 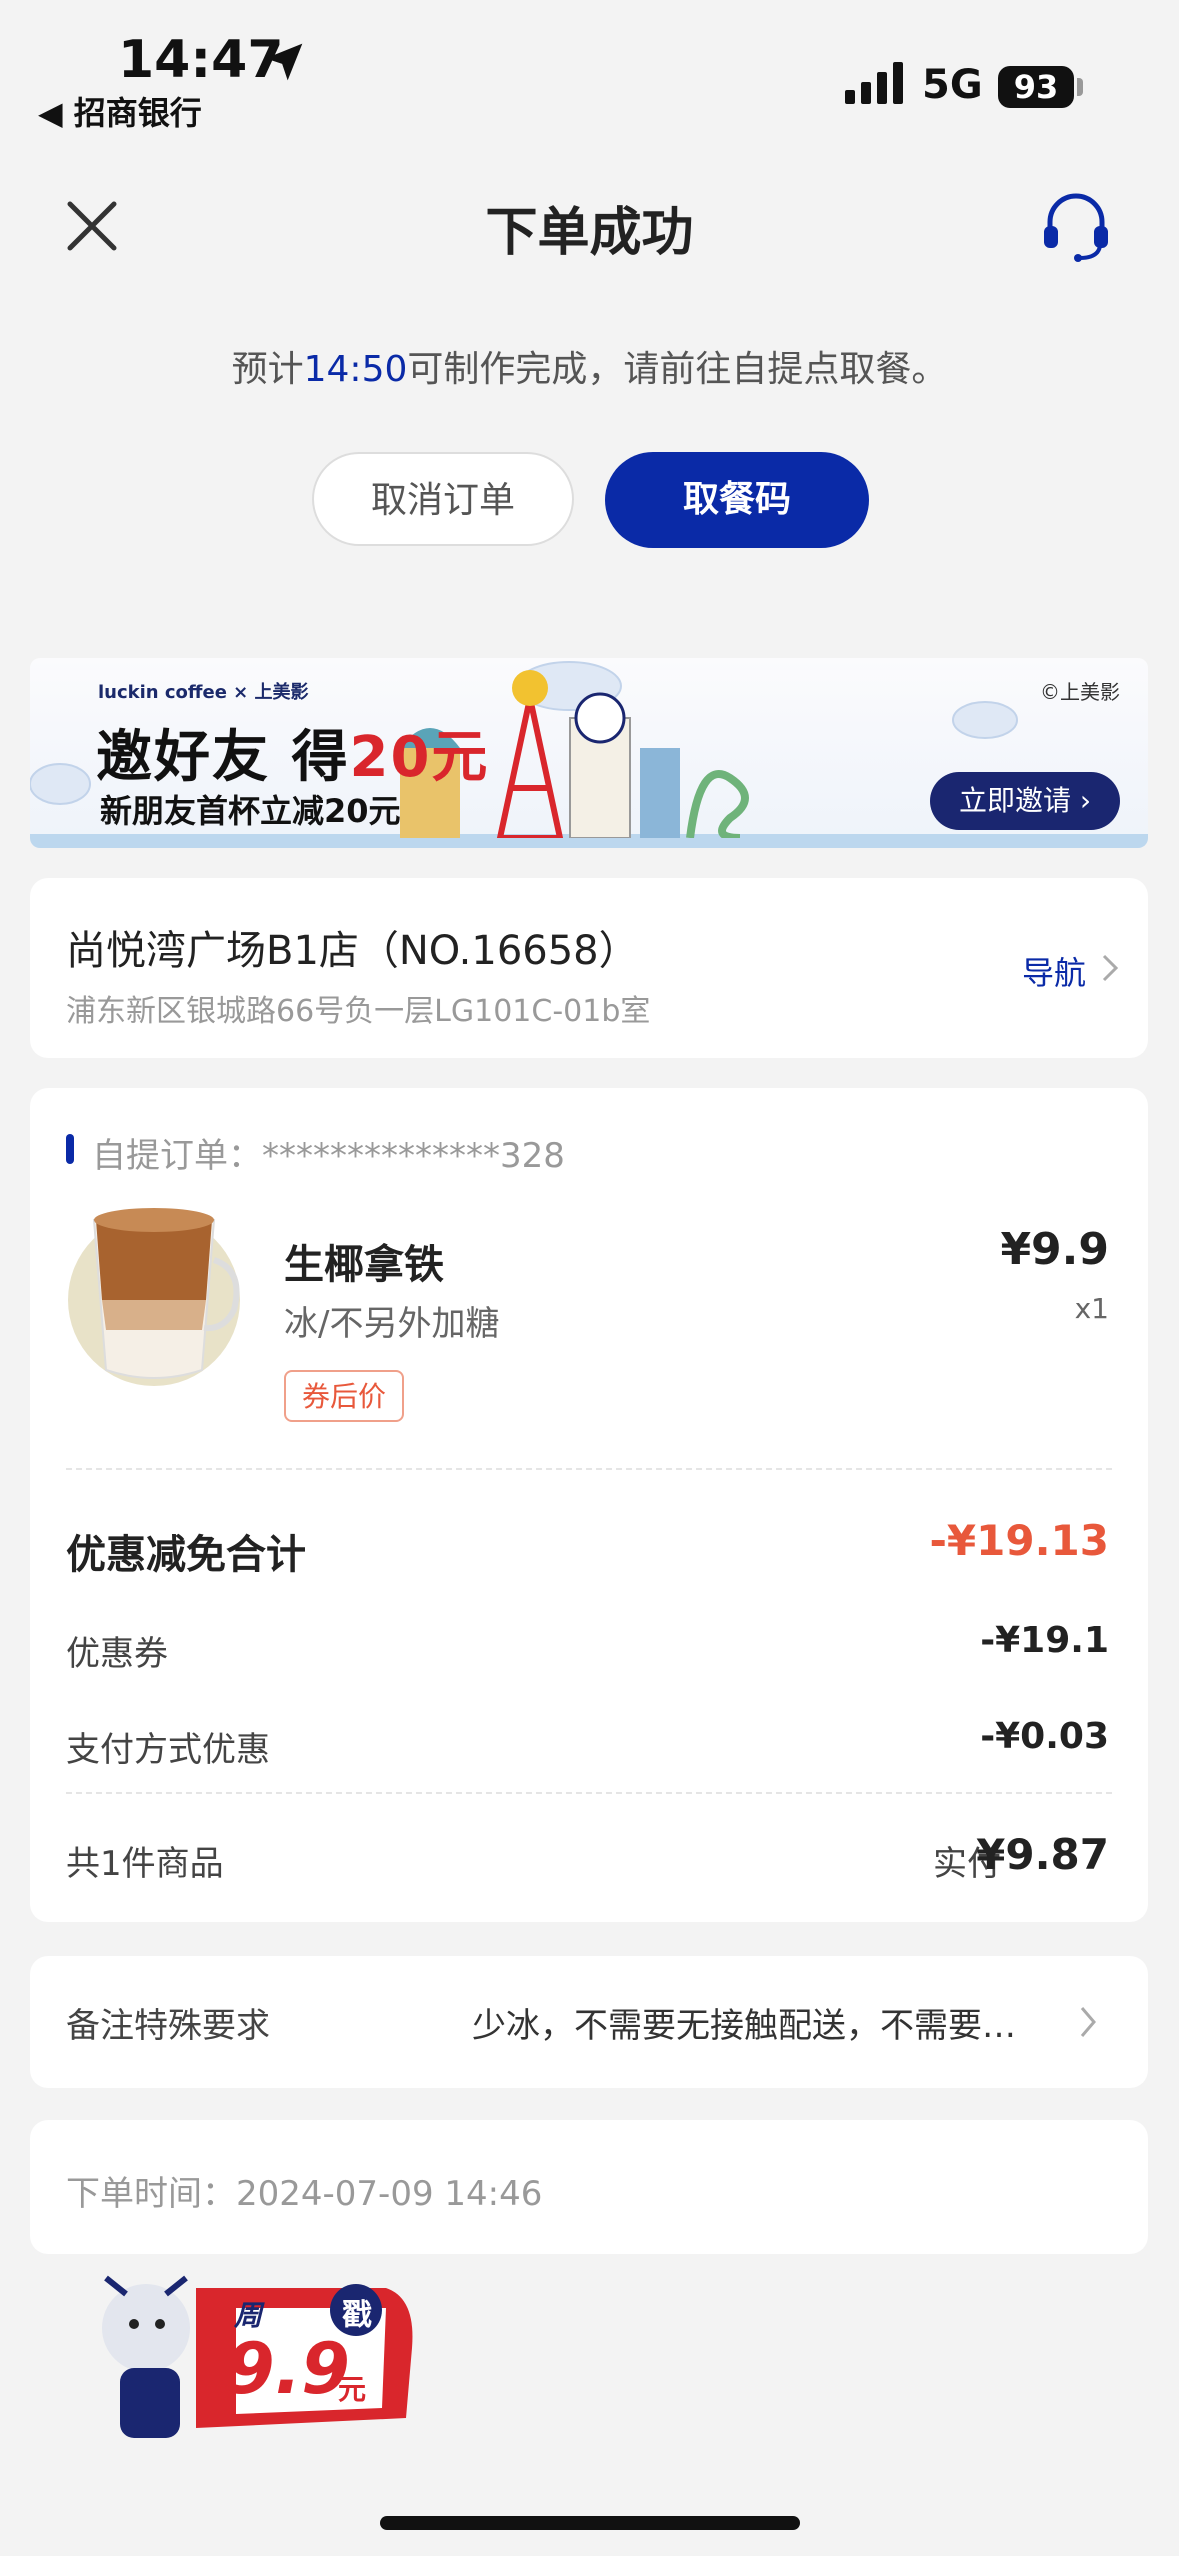 What do you see at coordinates (358, 1011) in the screenshot?
I see `store-address: 浦东新区银城路66号负一层LG101C-01b室` at bounding box center [358, 1011].